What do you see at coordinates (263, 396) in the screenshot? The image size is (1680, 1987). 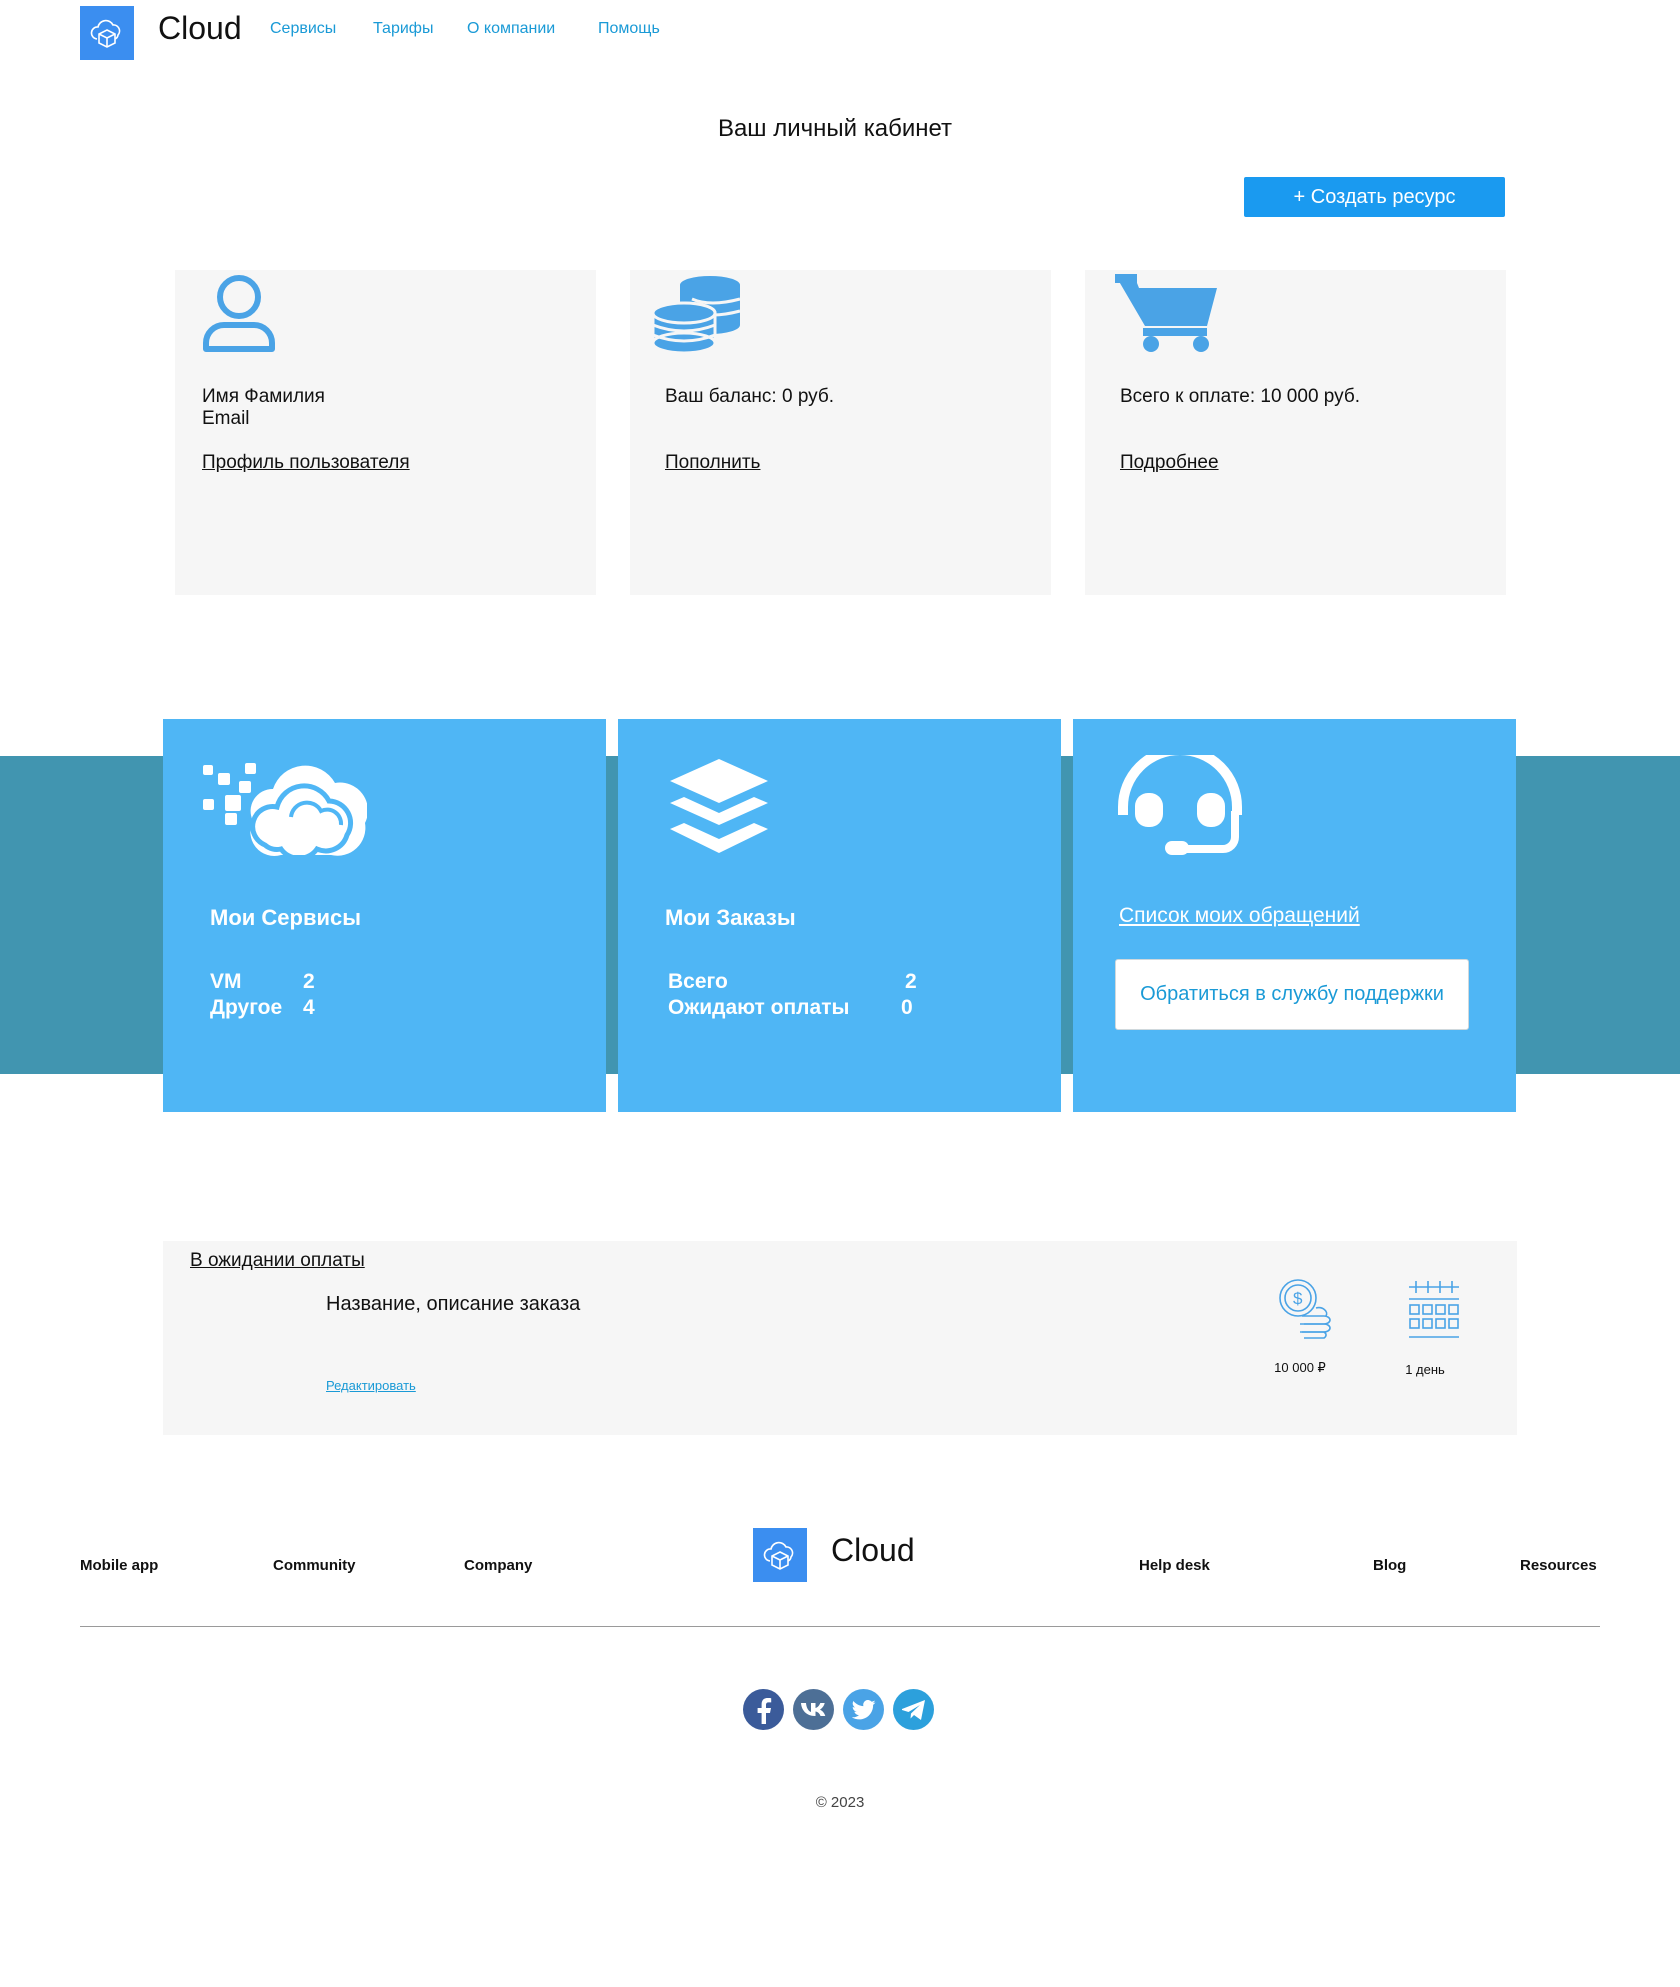 I see `user-name: Имя Фамилия` at bounding box center [263, 396].